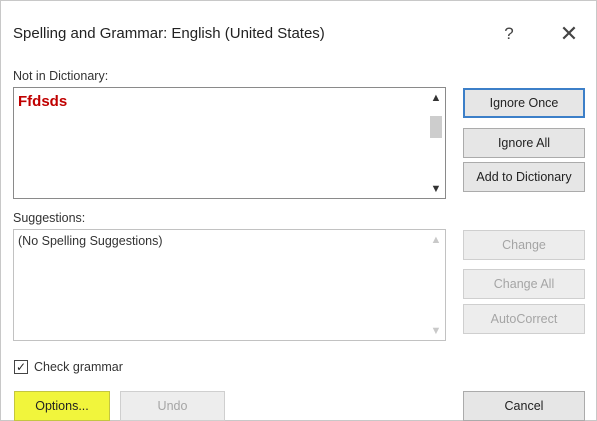 The width and height of the screenshot is (597, 421). What do you see at coordinates (49, 218) in the screenshot?
I see `suggestions-label: Suggestions:` at bounding box center [49, 218].